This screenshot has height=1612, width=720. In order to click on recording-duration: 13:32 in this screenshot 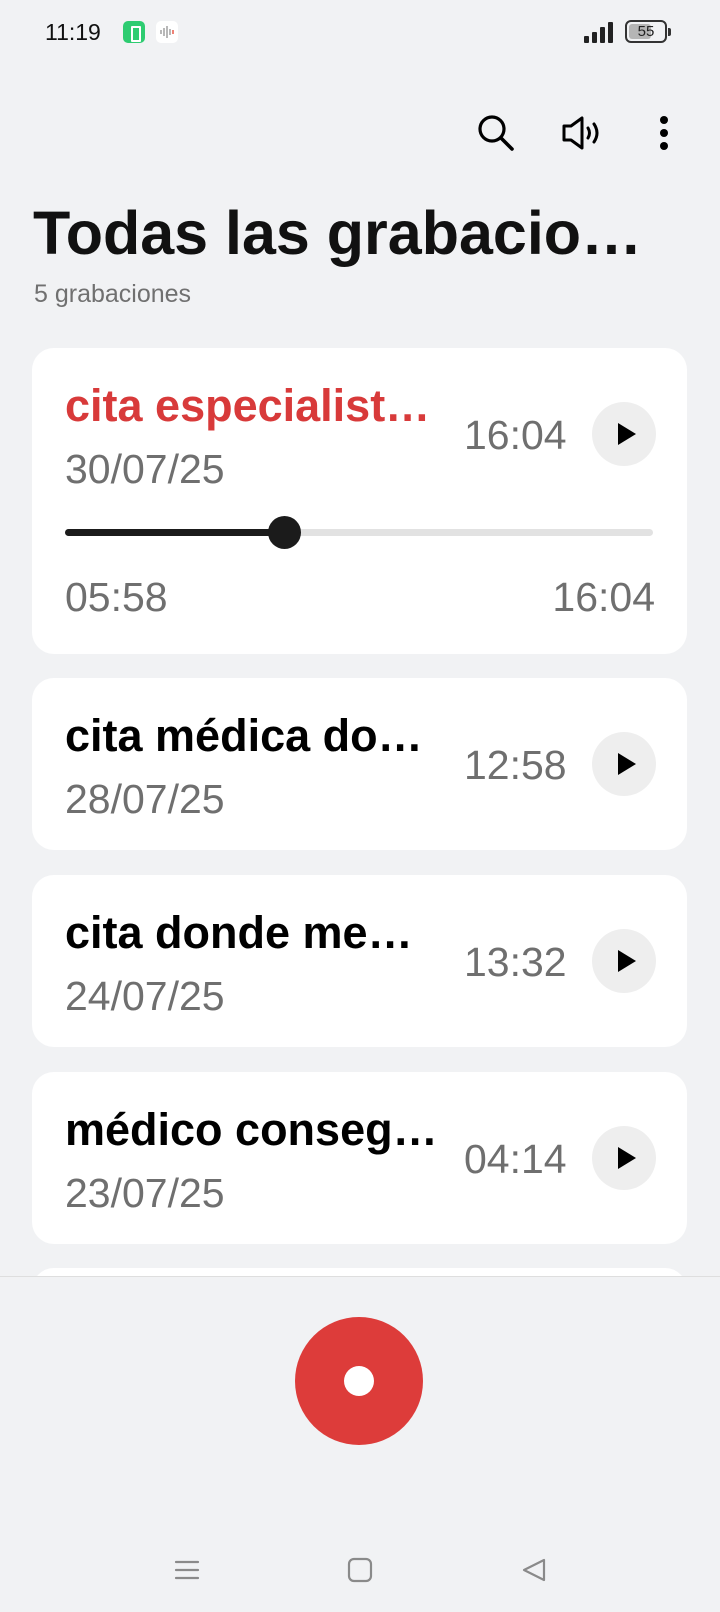, I will do `click(515, 962)`.